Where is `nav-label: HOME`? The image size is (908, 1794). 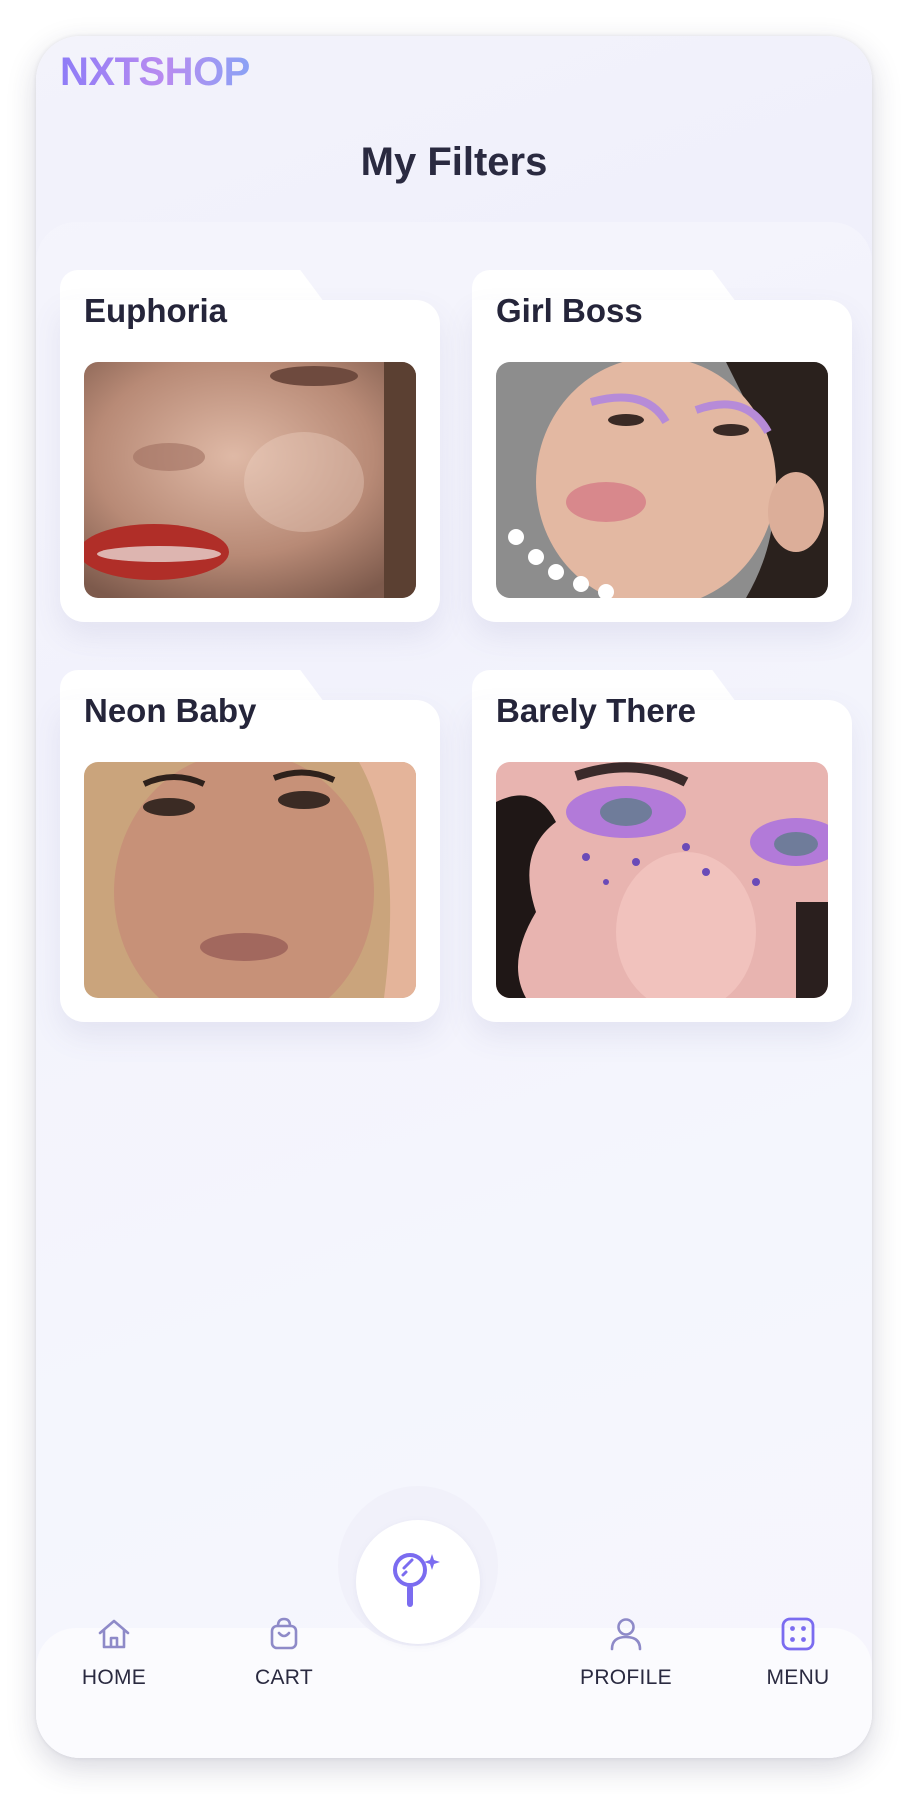
nav-label: HOME is located at coordinates (114, 1677).